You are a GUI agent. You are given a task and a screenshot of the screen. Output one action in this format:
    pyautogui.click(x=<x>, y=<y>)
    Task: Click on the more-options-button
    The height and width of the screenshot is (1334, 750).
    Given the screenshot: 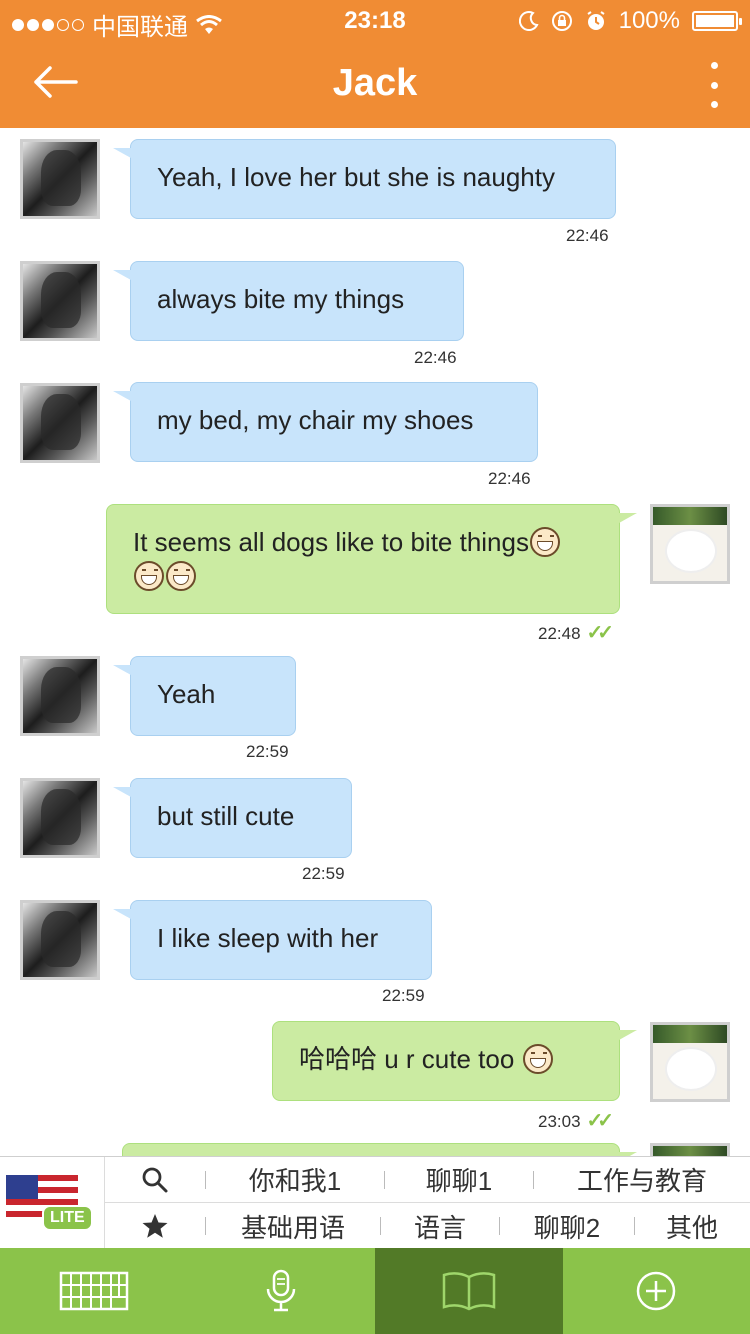 What is the action you would take?
    pyautogui.click(x=714, y=85)
    